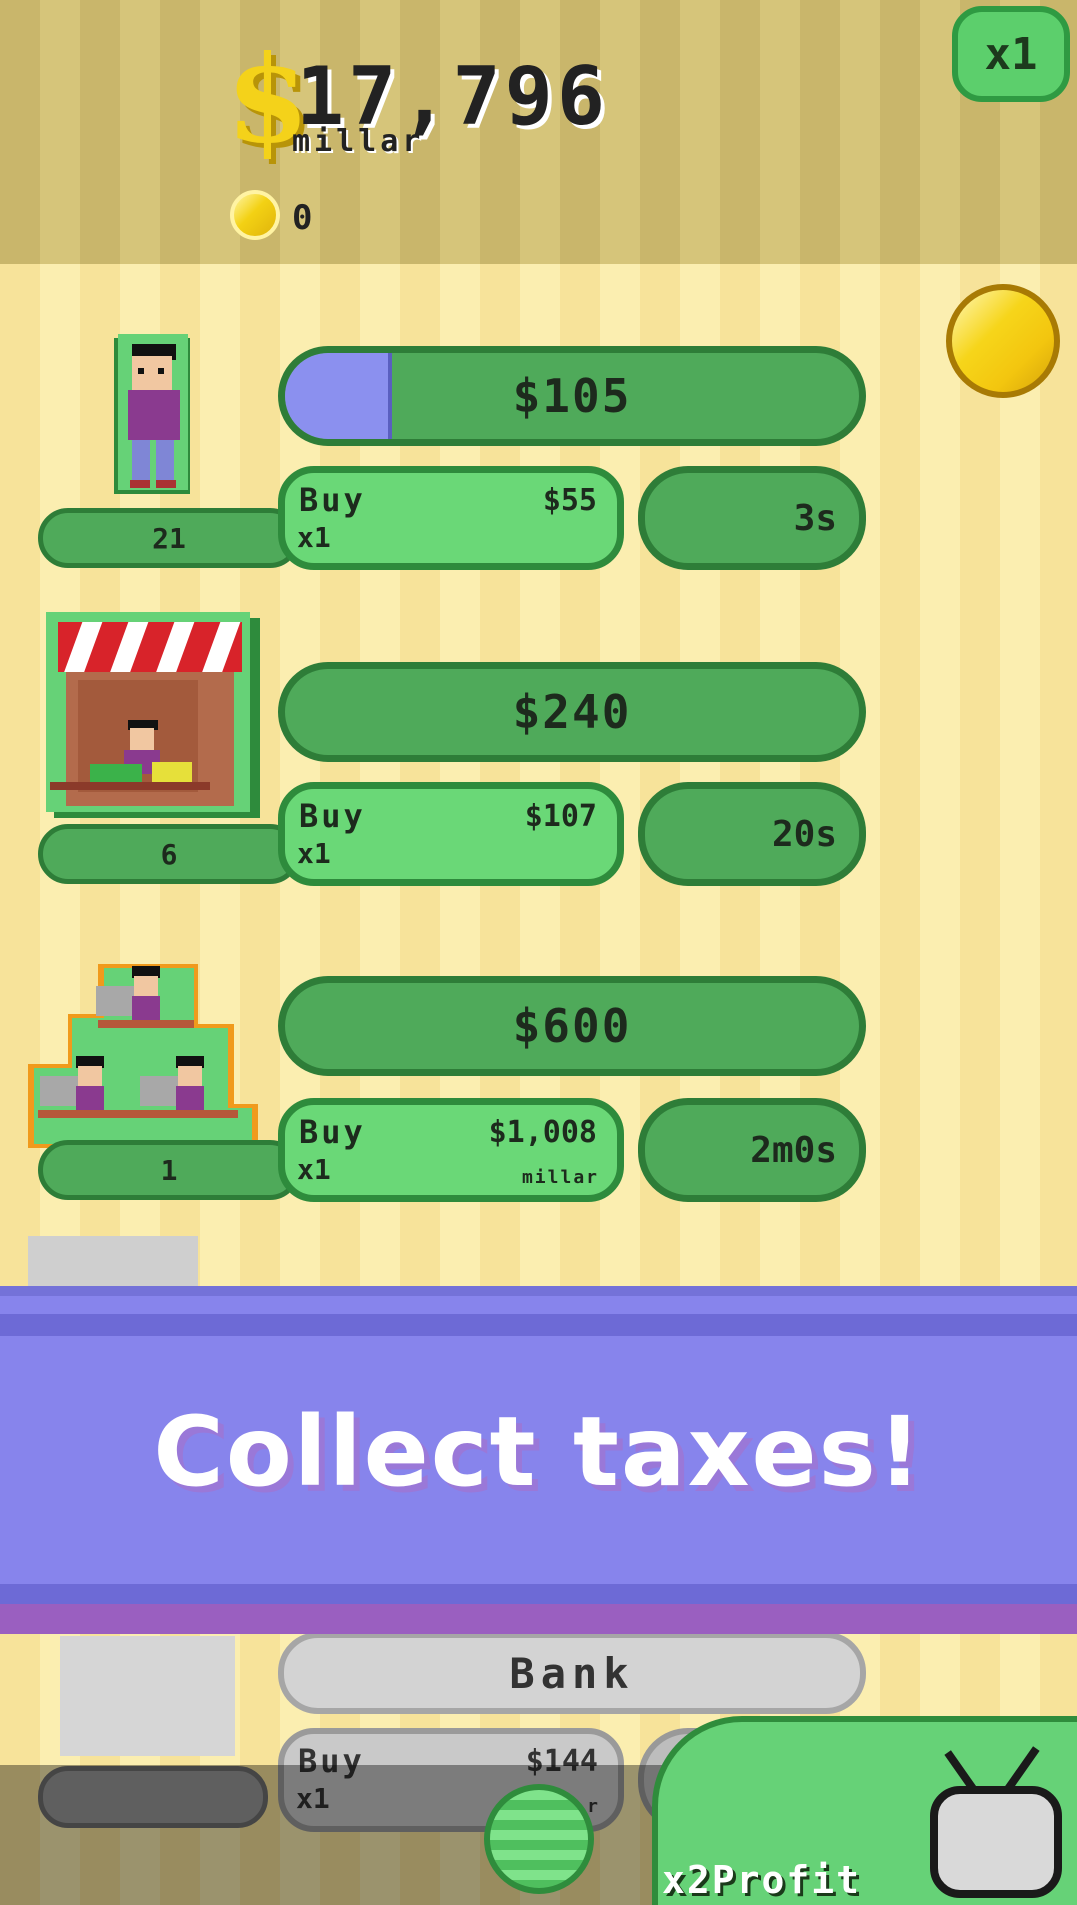 This screenshot has height=1905, width=1077. I want to click on money-unit: millar, so click(358, 141).